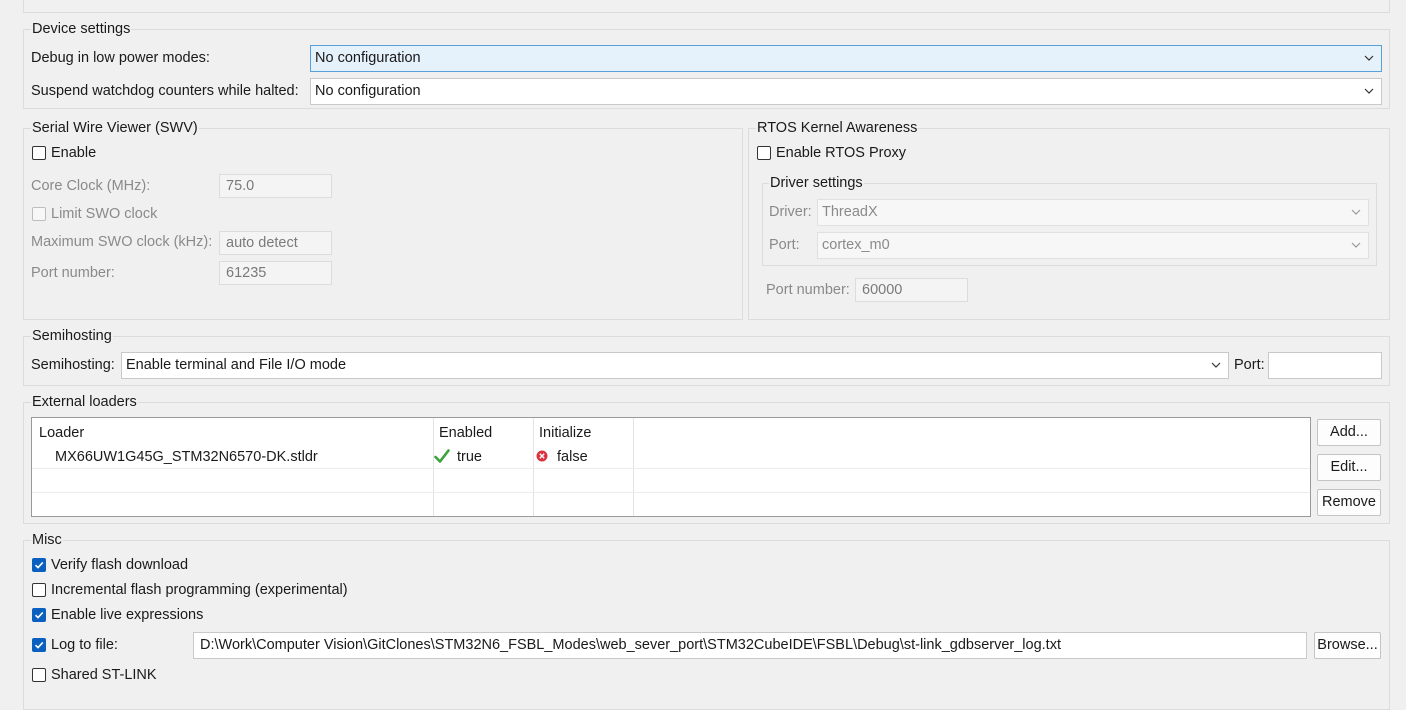  Describe the element at coordinates (816, 183) in the screenshot. I see `driver-settings-title: Driver settings` at that location.